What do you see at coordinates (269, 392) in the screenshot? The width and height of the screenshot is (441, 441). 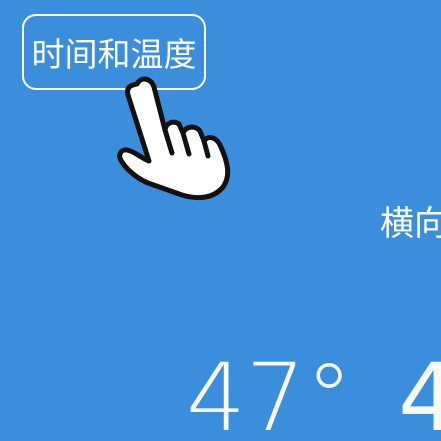 I see `temperature-reading: 47°` at bounding box center [269, 392].